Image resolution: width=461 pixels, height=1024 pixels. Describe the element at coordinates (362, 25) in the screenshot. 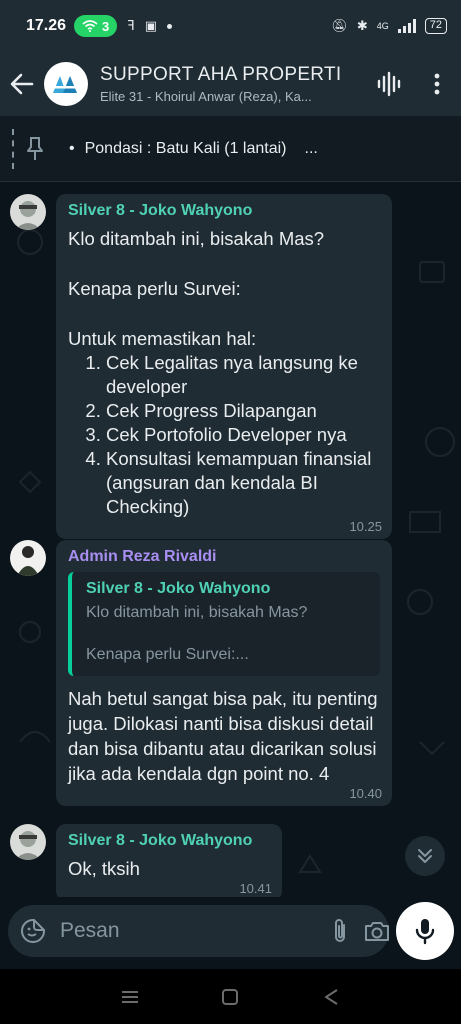

I see `bluetooth-icon: ✱` at that location.